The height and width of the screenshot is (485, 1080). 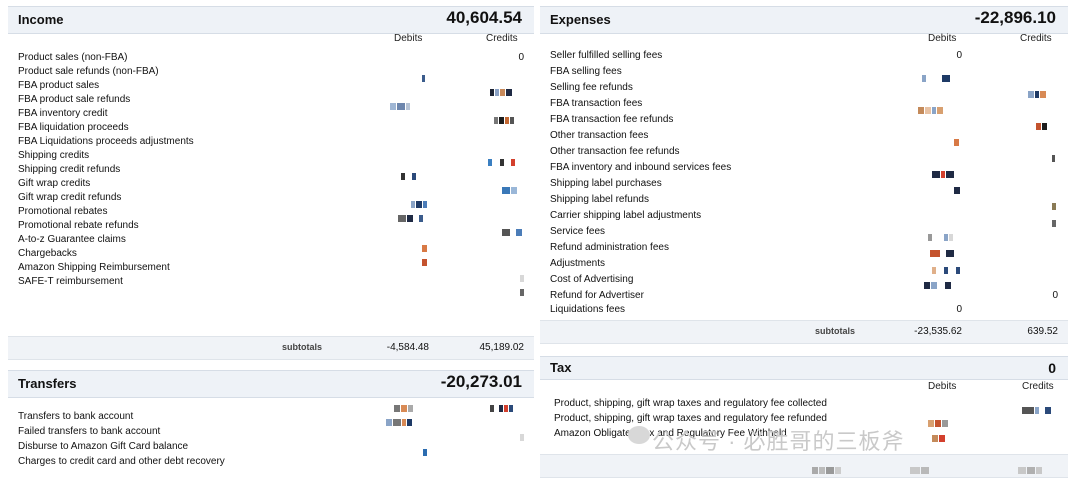 I want to click on income-row: Promotional rebates, so click(x=63, y=211).